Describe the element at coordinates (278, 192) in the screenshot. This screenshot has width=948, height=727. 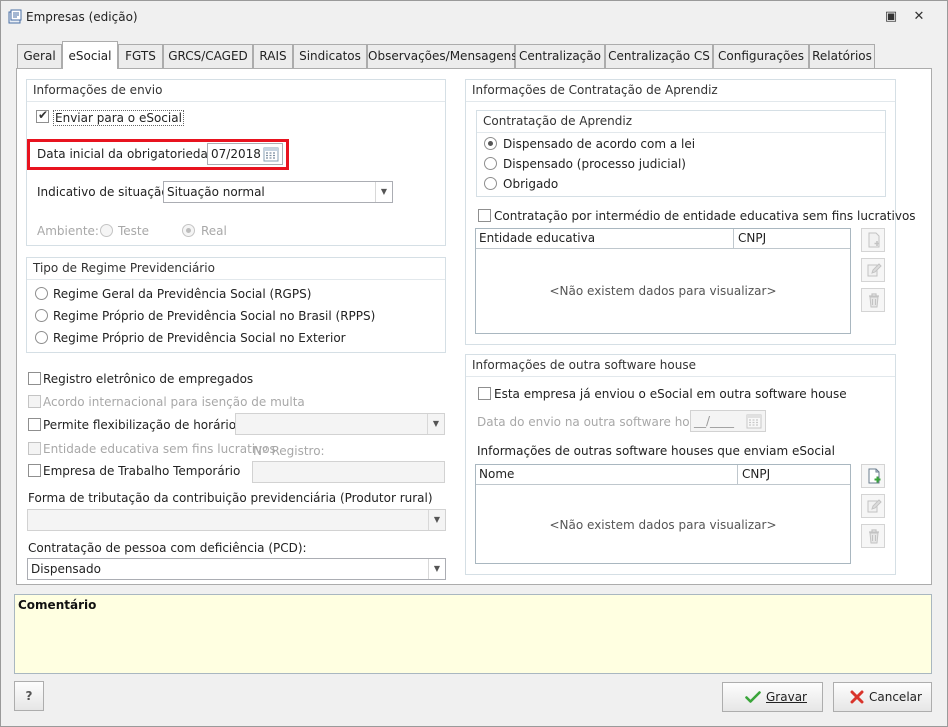
I see `situacao-select: Situação normal ▼` at that location.